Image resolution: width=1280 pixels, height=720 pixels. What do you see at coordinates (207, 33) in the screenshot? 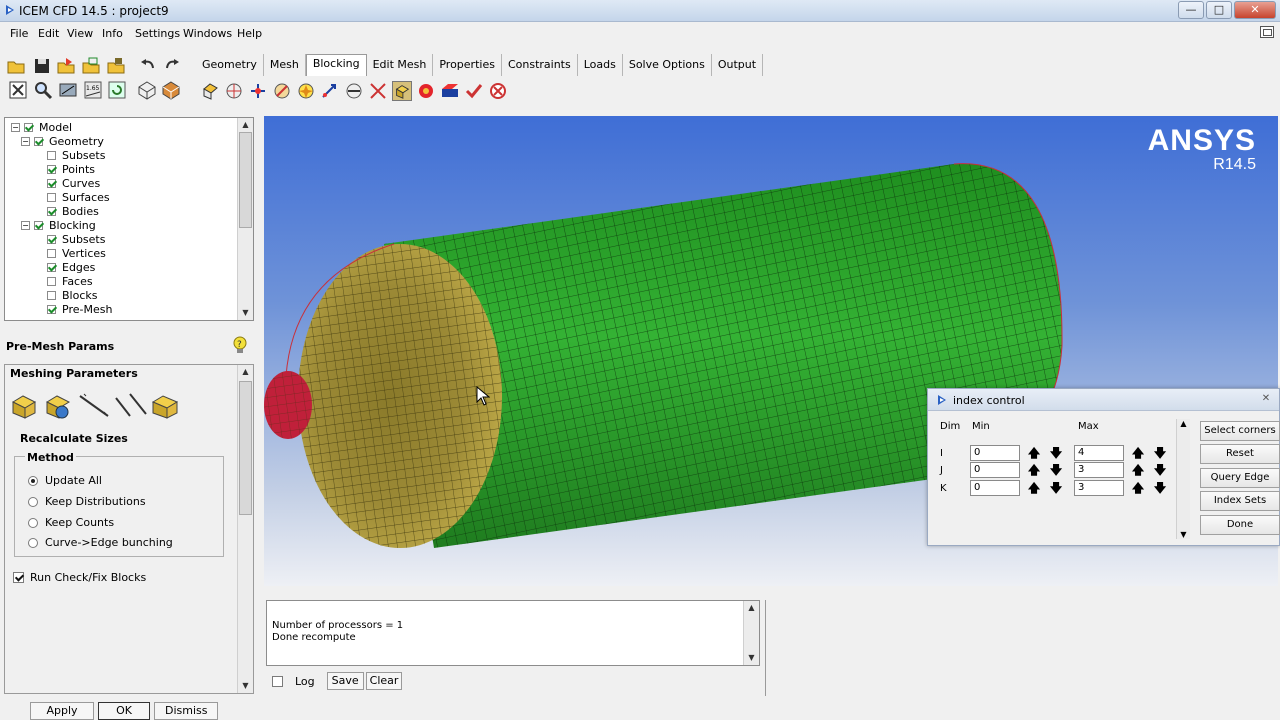
I see `menu-windows: Windows` at bounding box center [207, 33].